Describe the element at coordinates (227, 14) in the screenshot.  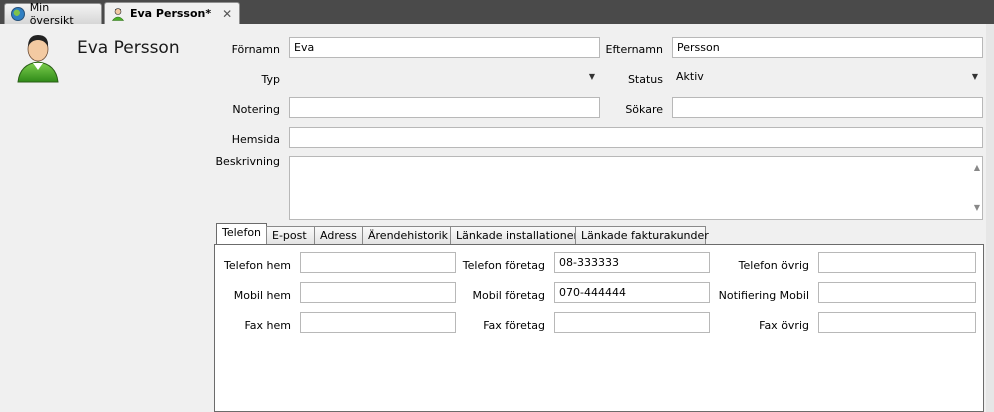
I see `close-icon: ✕` at that location.